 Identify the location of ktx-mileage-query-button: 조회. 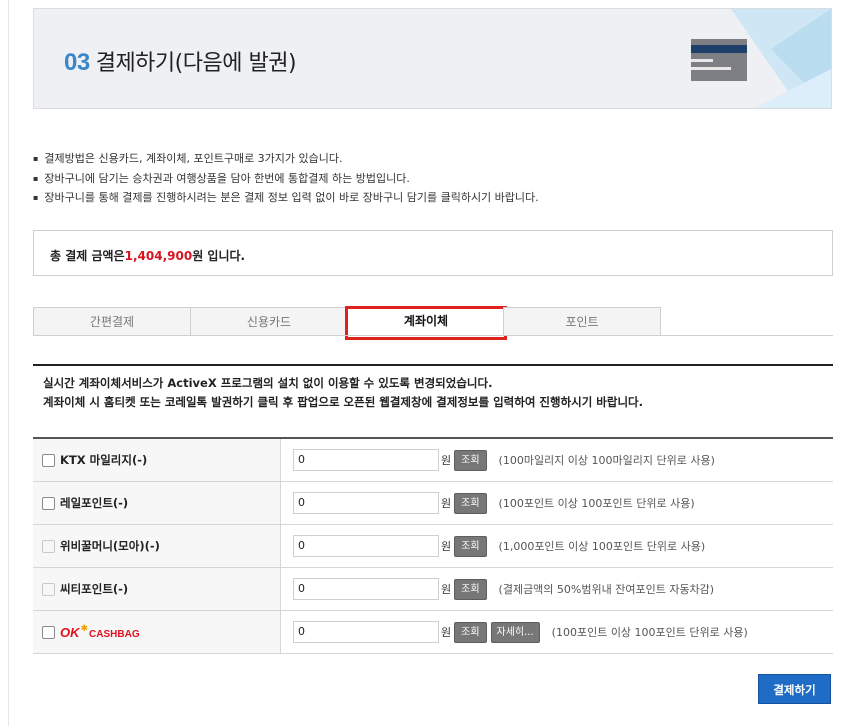
(470, 460).